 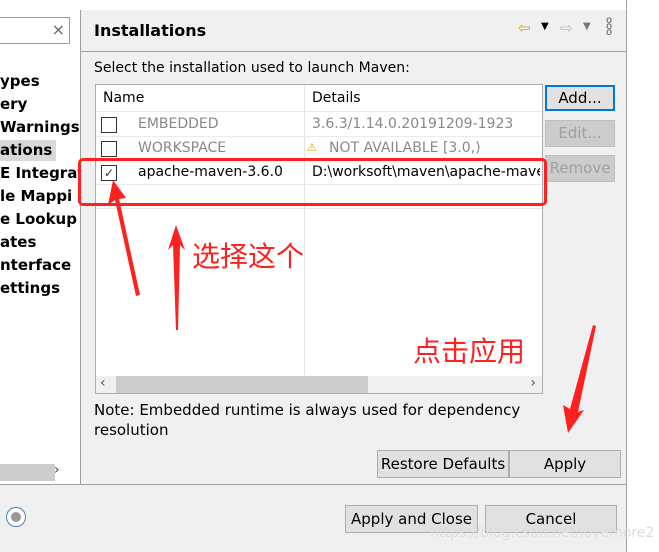 I want to click on watermark: https://blog.csdn.net/lovemore2, so click(x=542, y=533).